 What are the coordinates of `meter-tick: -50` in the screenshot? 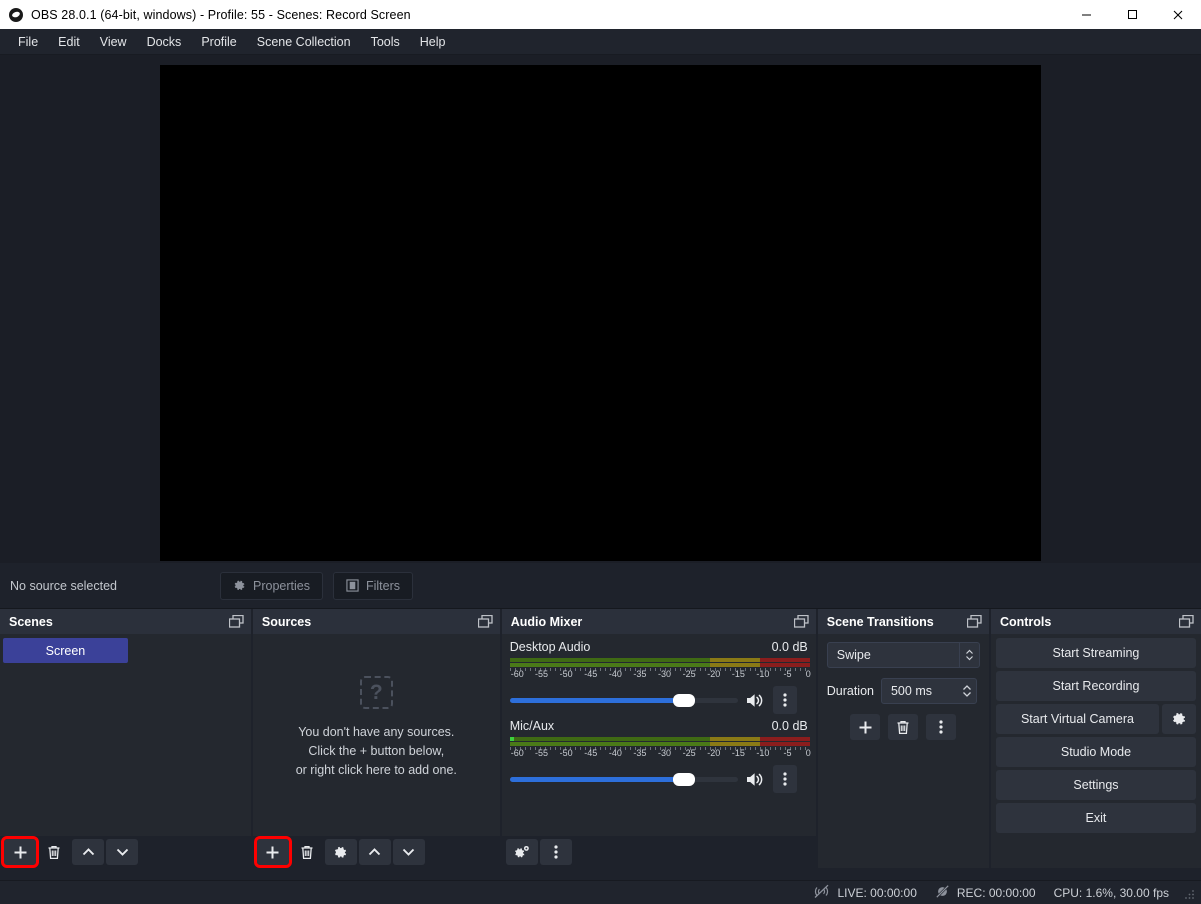 It's located at (566, 753).